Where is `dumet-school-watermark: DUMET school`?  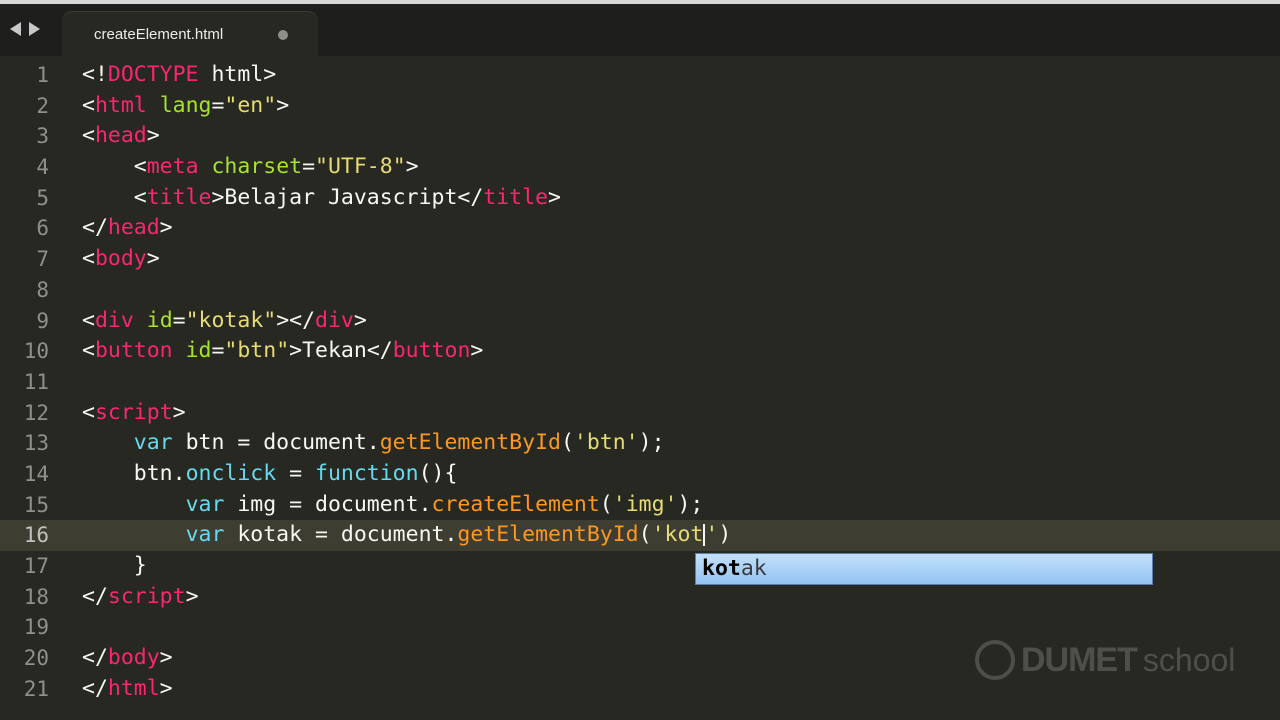 dumet-school-watermark: DUMET school is located at coordinates (1105, 660).